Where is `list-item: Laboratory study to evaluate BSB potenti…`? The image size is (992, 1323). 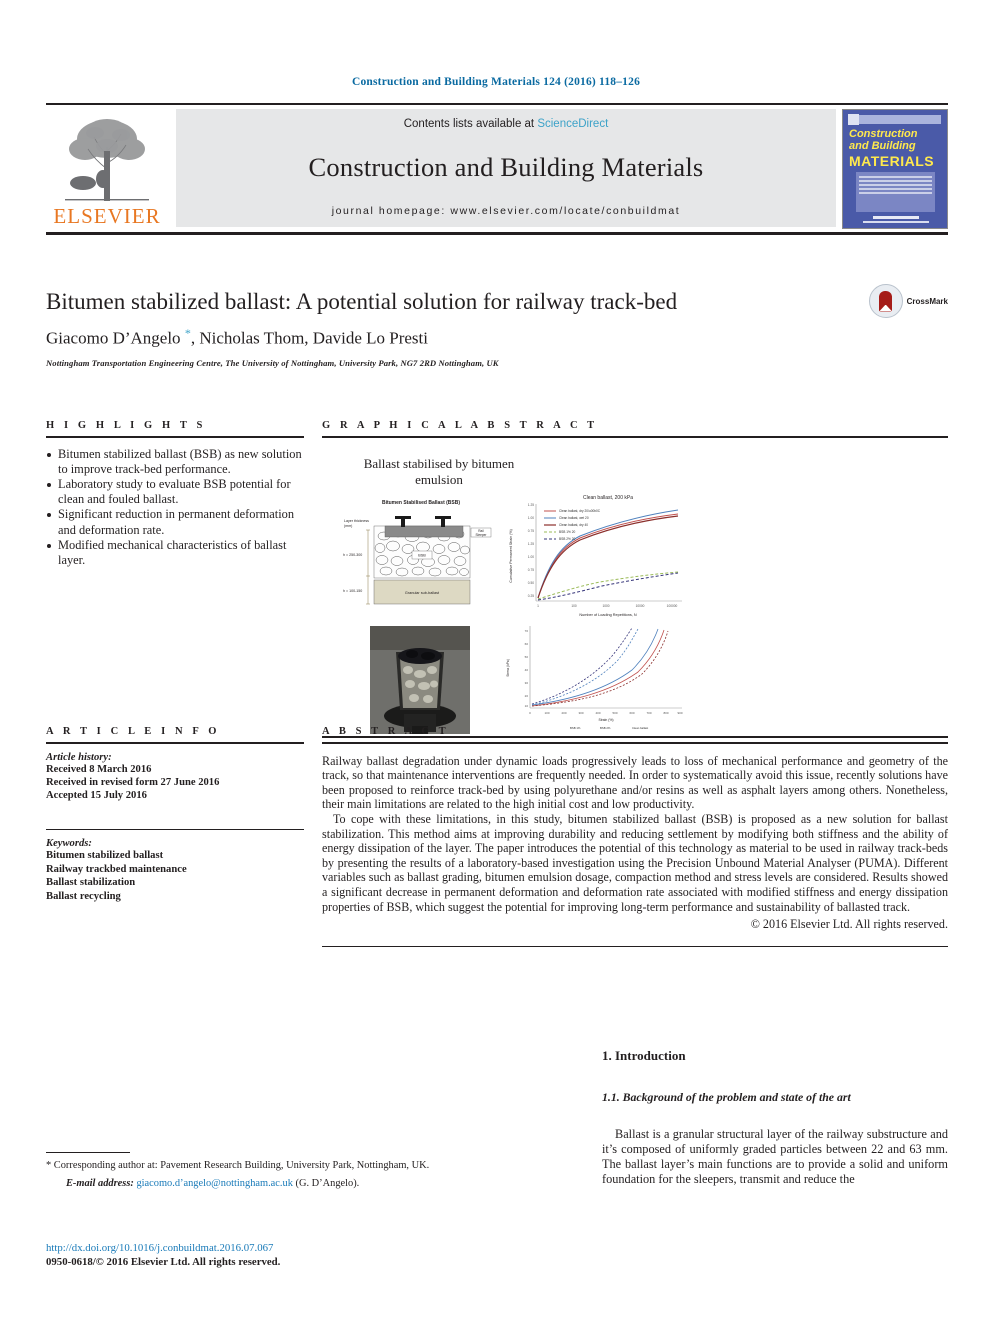
list-item: Laboratory study to evaluate BSB potenti… is located at coordinates (175, 492).